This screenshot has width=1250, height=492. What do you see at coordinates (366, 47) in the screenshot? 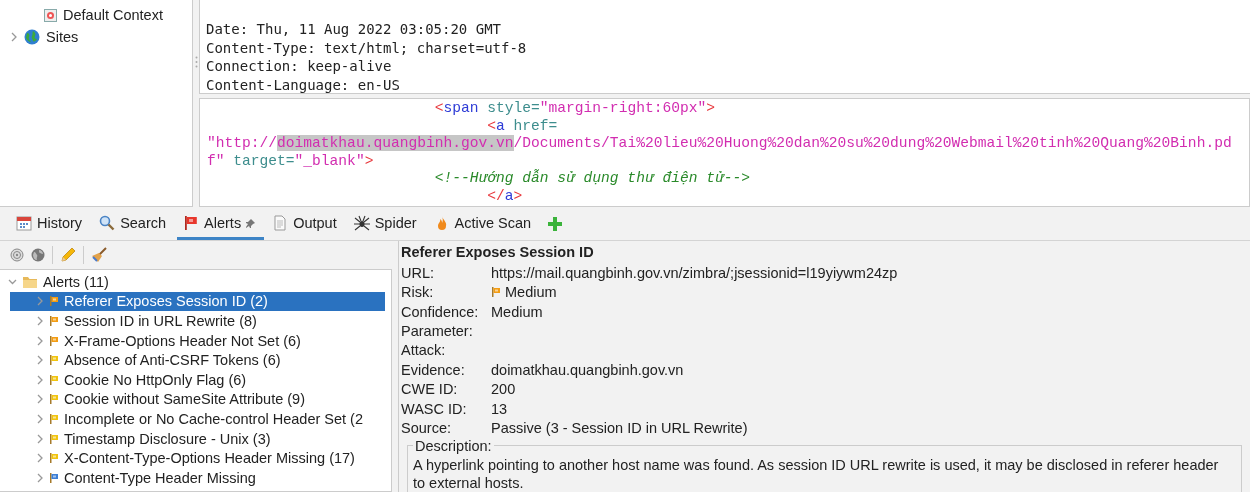
I see `header-line: Content-Type: text/html; charset=utf-8` at bounding box center [366, 47].